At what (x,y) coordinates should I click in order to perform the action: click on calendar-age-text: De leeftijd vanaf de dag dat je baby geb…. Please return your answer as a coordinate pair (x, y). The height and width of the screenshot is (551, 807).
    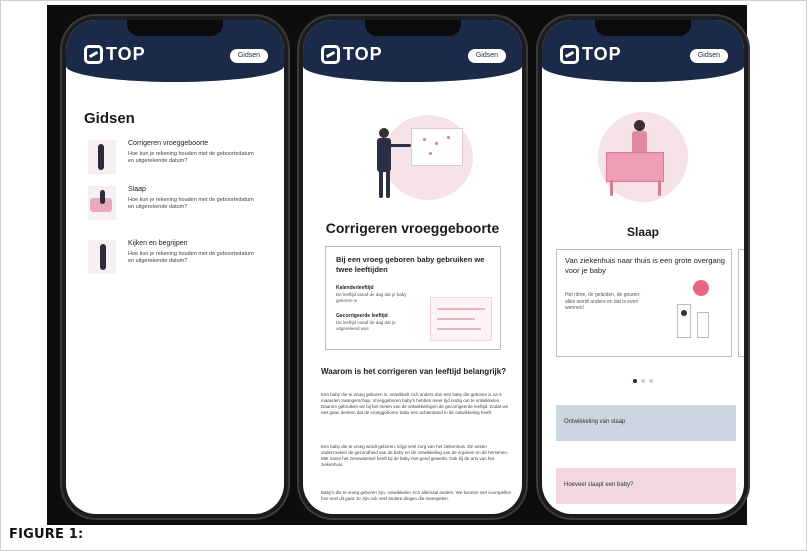
    Looking at the image, I should click on (371, 297).